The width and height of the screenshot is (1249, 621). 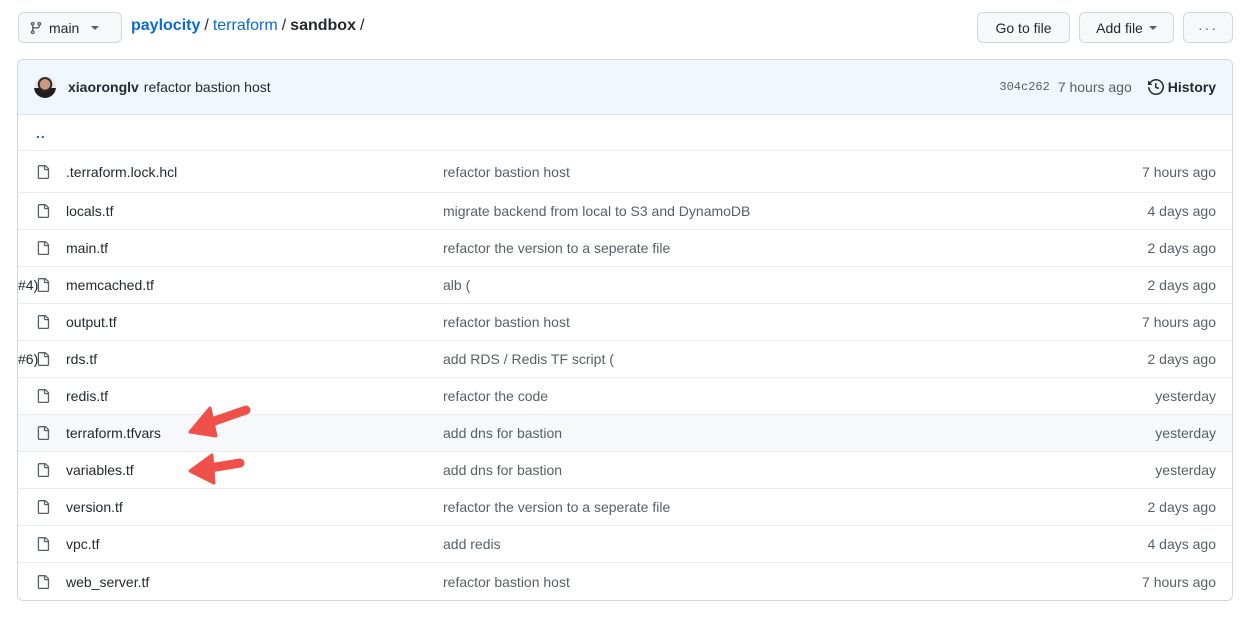 I want to click on commit-sha-link: 304c262, so click(x=1024, y=87).